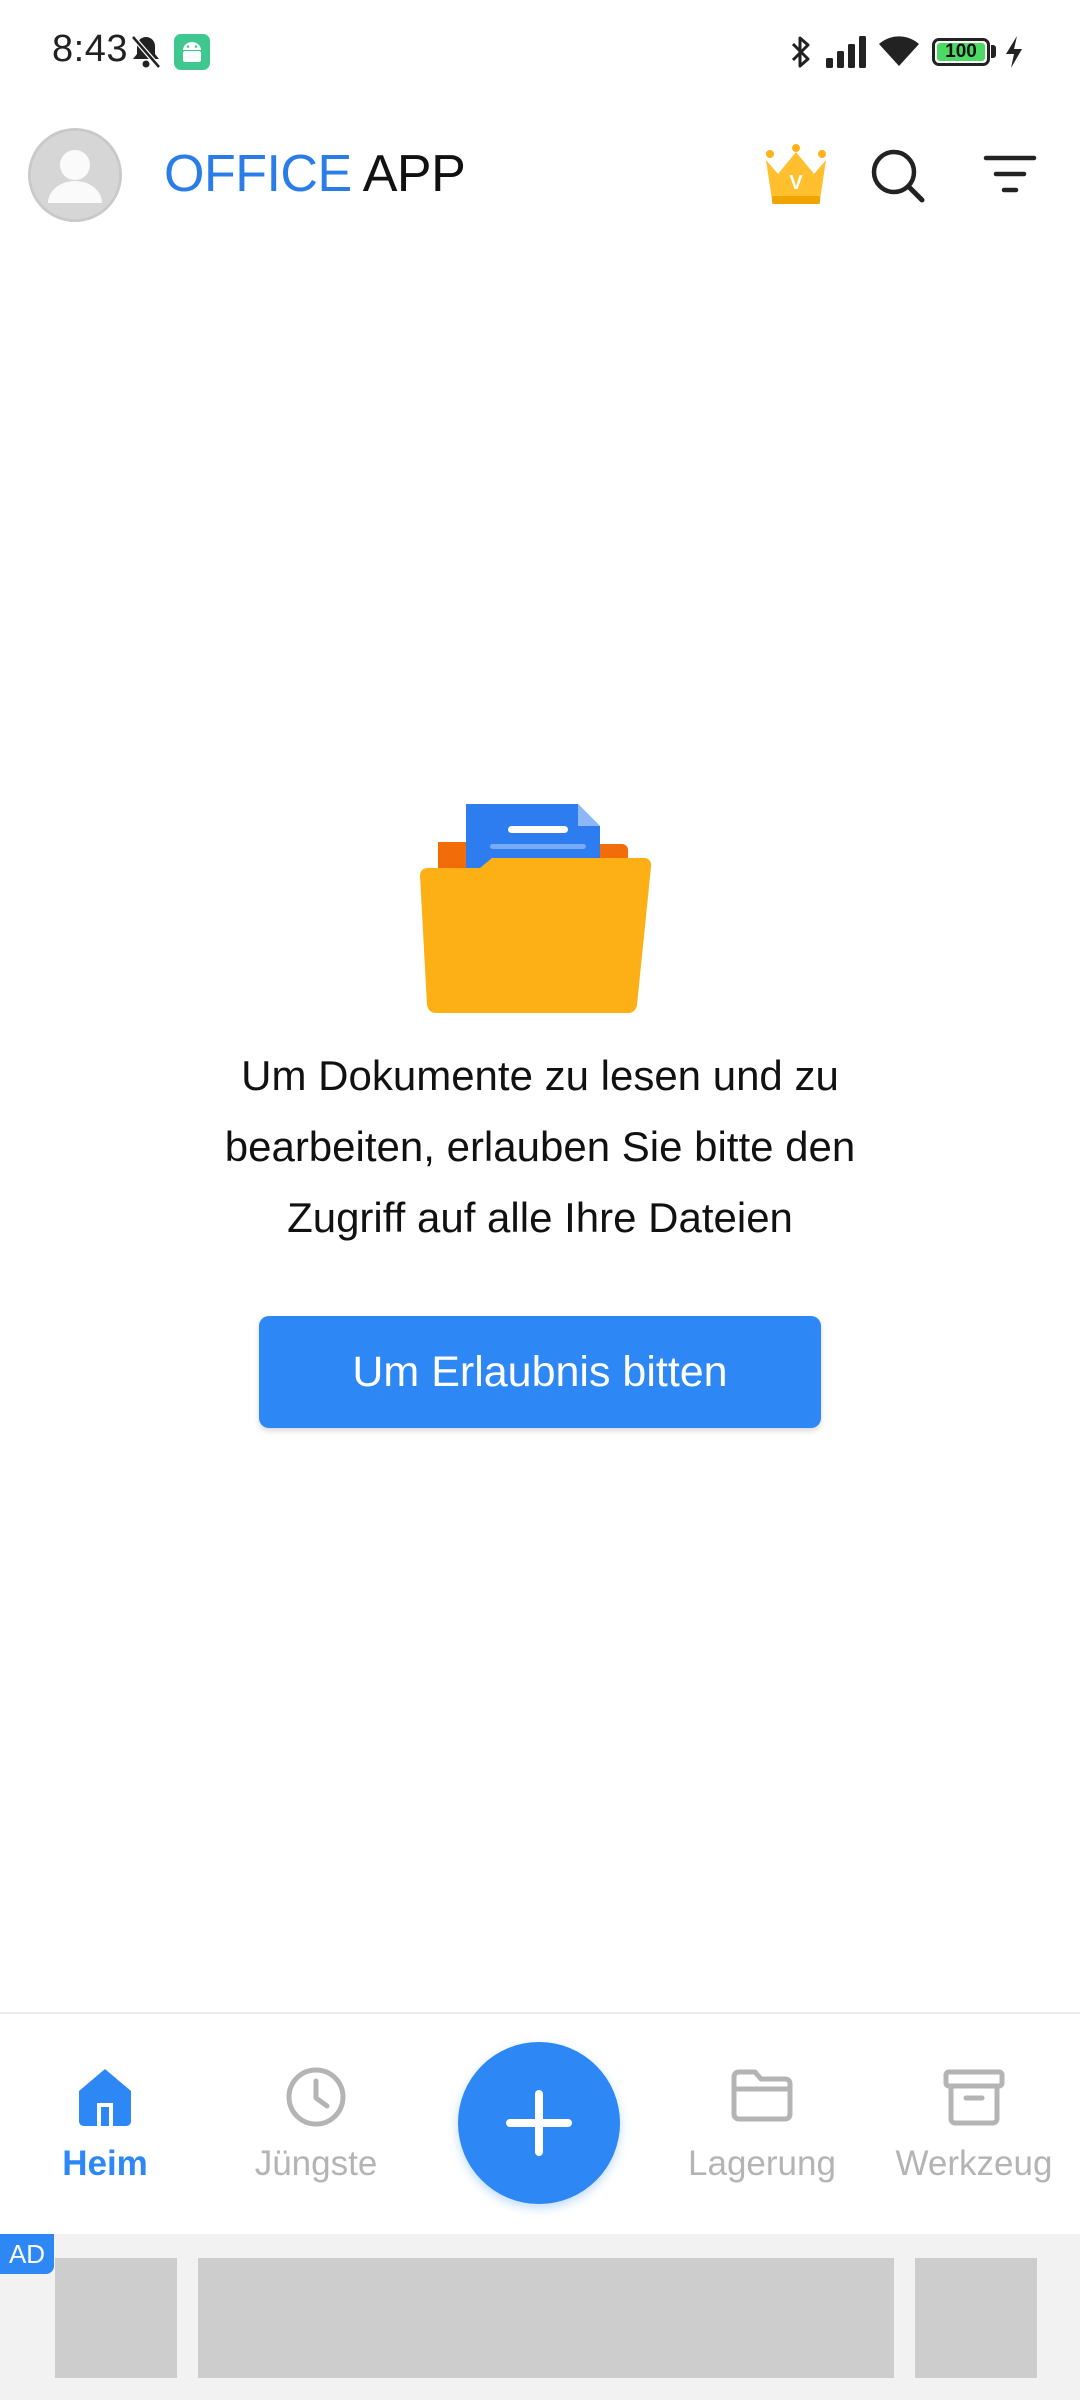  What do you see at coordinates (796, 183) in the screenshot?
I see `crown-letter: V` at bounding box center [796, 183].